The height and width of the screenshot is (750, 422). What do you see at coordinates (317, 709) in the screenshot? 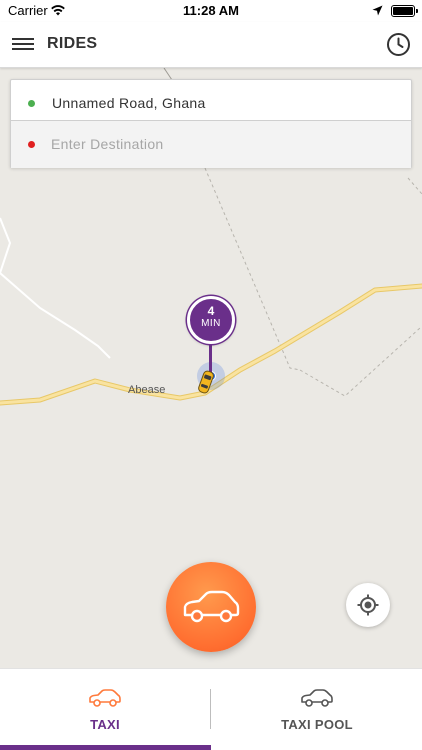
I see `tab-taxi-pool: TAXI POOL` at bounding box center [317, 709].